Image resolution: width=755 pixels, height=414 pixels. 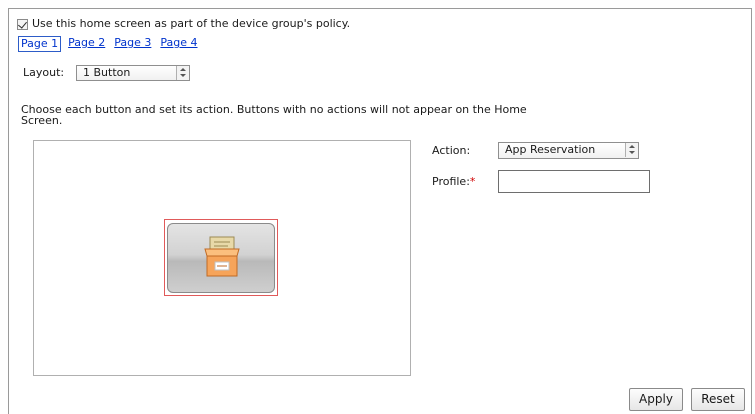 What do you see at coordinates (22, 24) in the screenshot?
I see `policy-checkbox` at bounding box center [22, 24].